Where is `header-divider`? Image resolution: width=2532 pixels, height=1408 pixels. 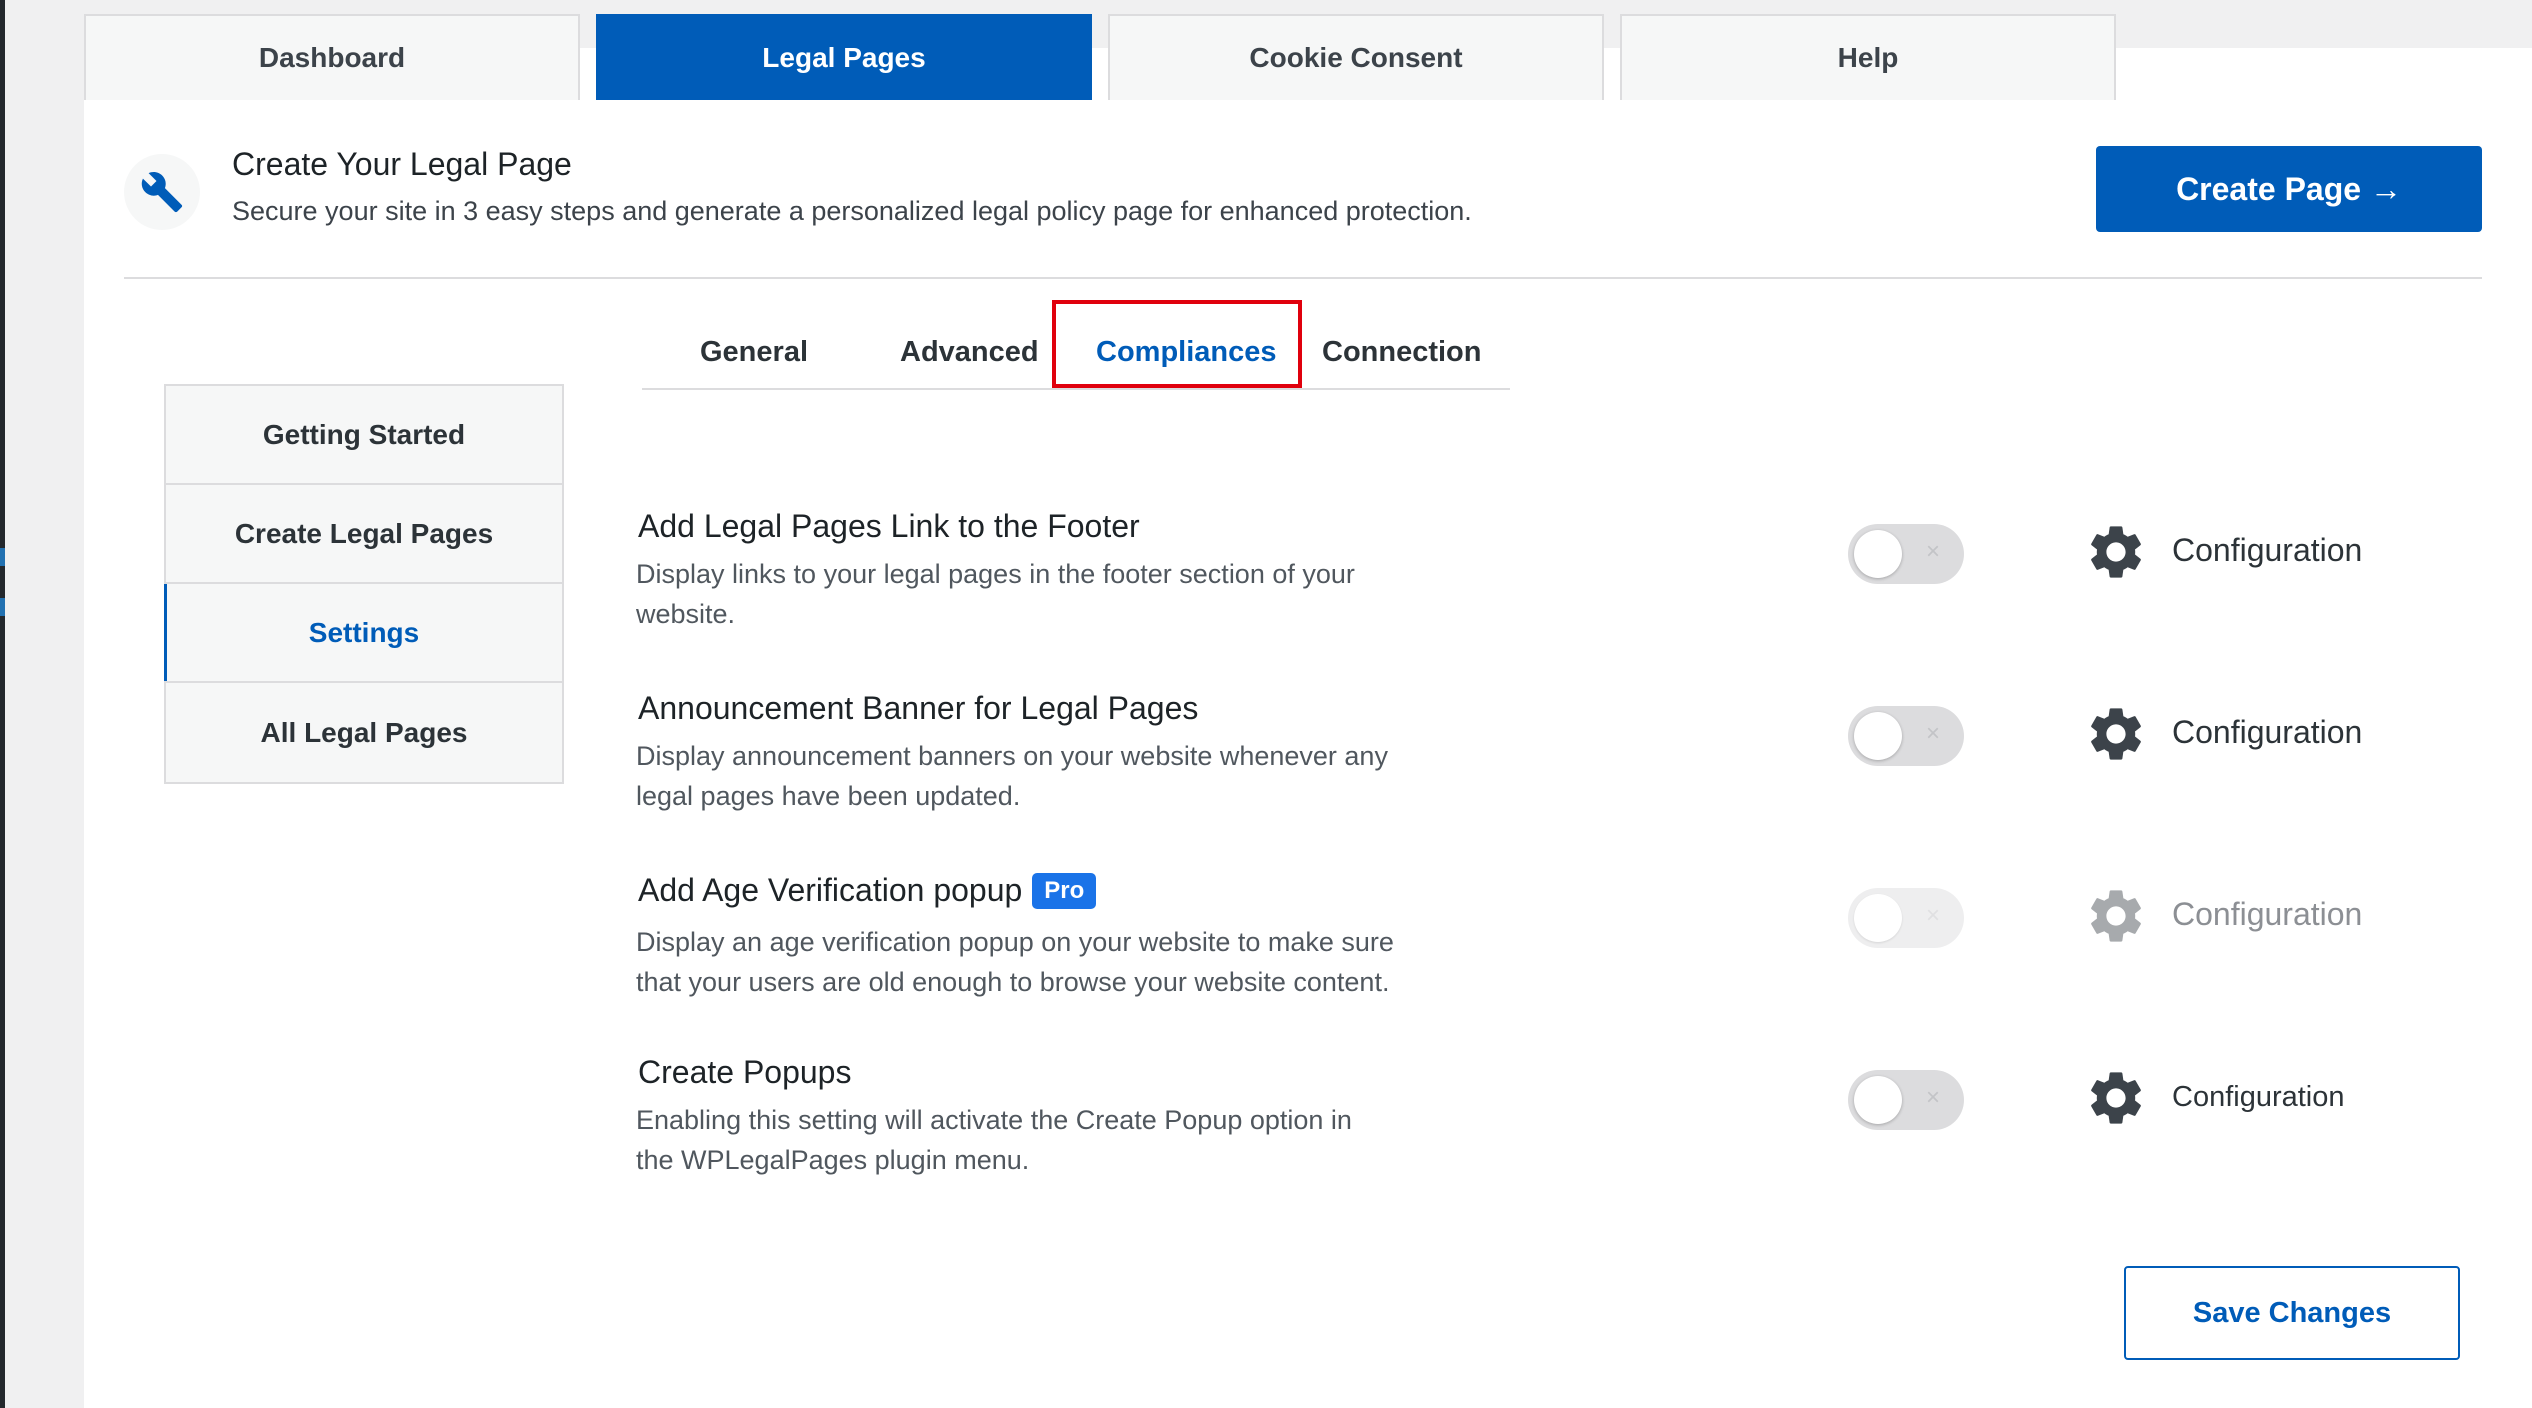 header-divider is located at coordinates (1303, 278).